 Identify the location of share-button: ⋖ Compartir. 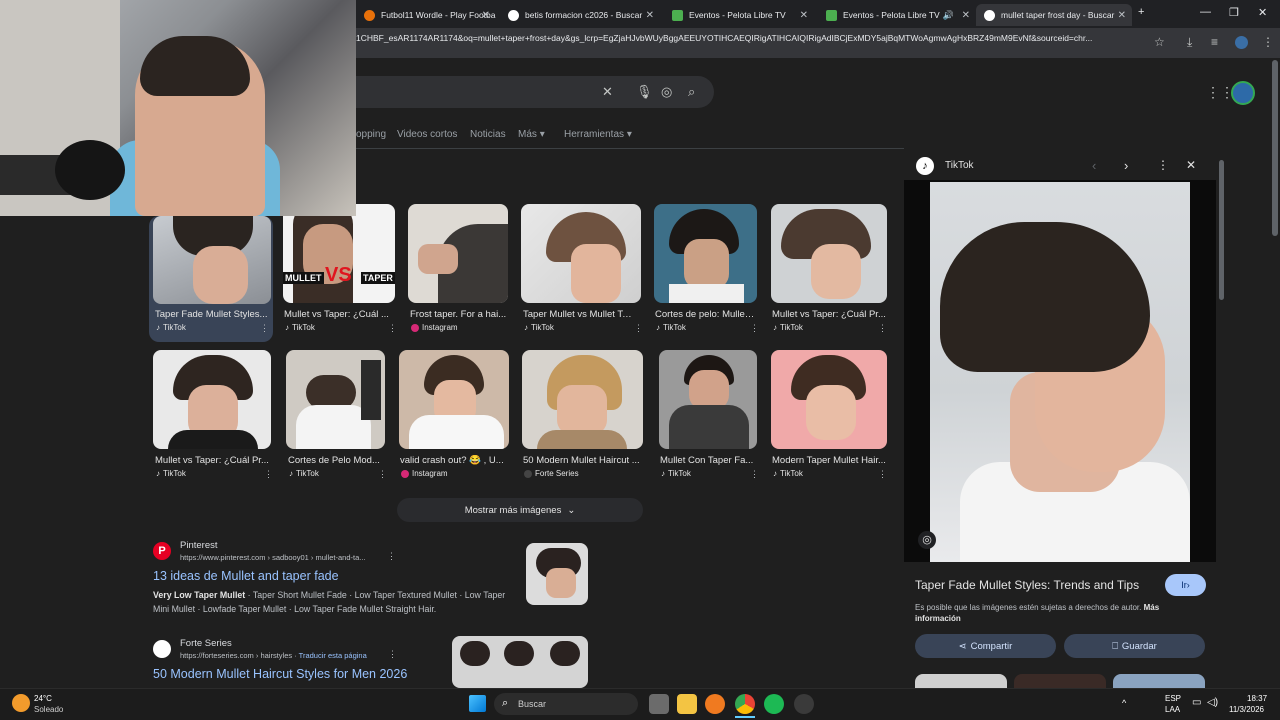
(985, 646).